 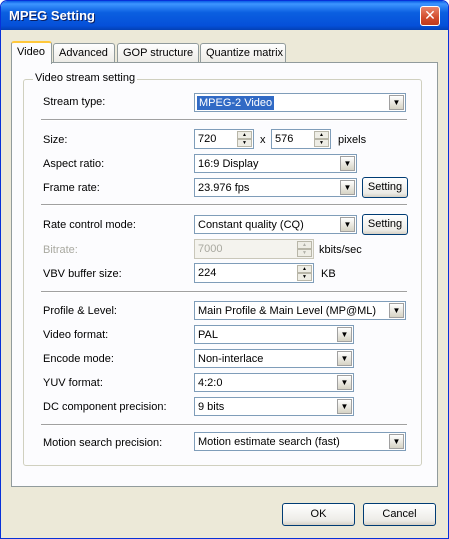 I want to click on frame-rate-select: 23.976 fps ▼, so click(x=275, y=187).